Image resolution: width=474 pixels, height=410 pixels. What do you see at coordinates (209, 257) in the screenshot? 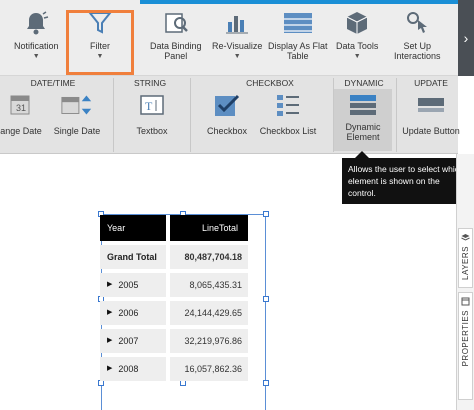
I see `grand-total-value: 80,487,704.18` at bounding box center [209, 257].